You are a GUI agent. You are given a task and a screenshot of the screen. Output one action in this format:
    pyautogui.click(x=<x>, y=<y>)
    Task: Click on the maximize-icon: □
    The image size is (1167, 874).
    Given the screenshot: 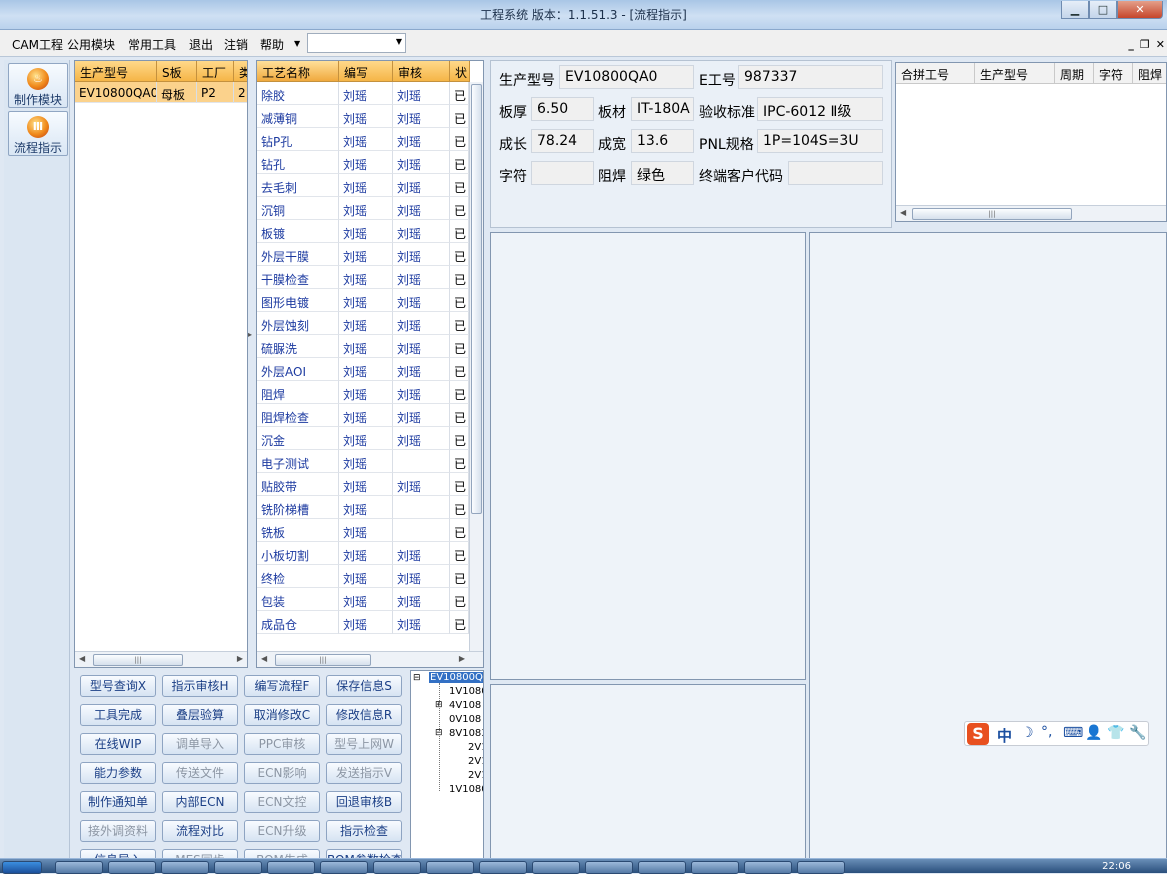 What is the action you would take?
    pyautogui.click(x=1103, y=10)
    